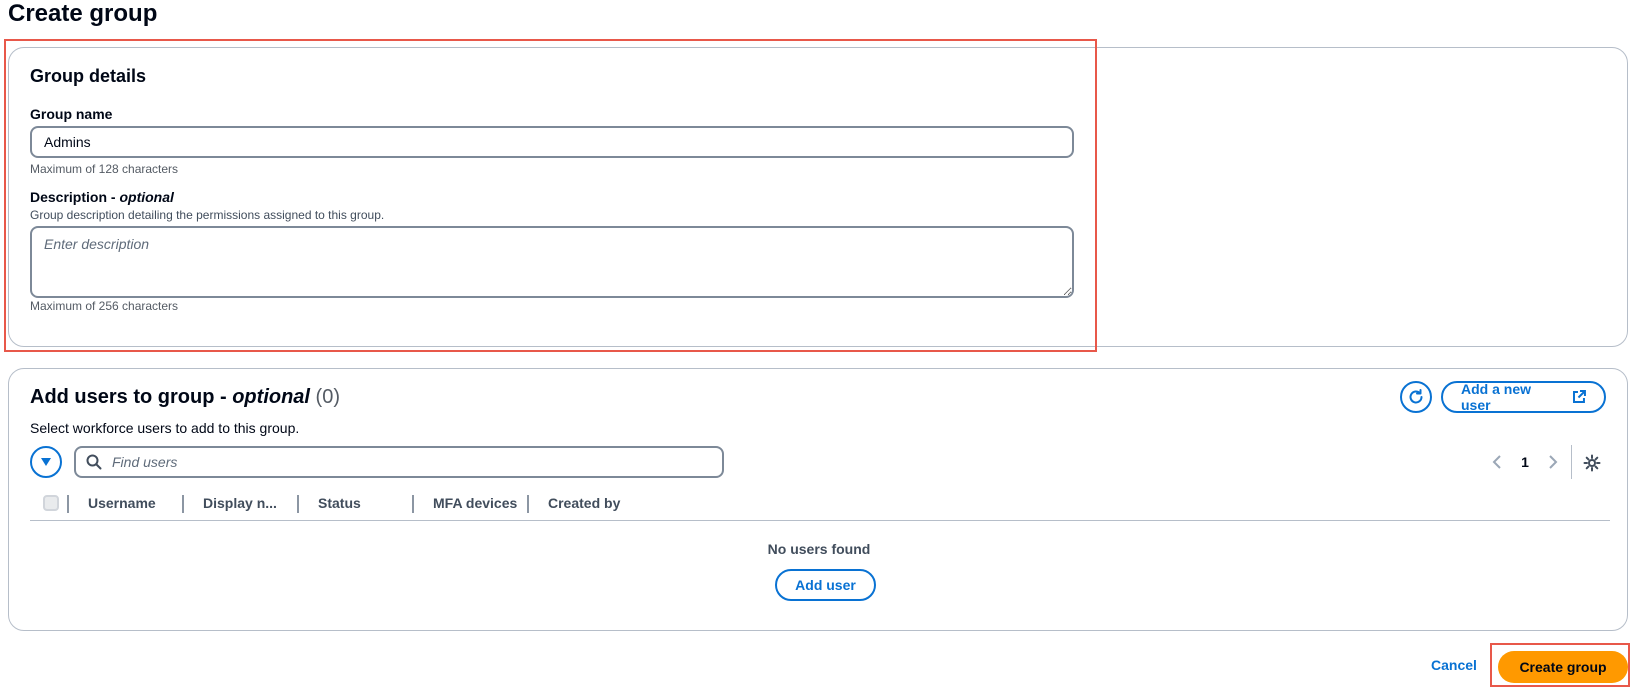 This screenshot has height=692, width=1639. I want to click on refresh-icon, so click(1416, 396).